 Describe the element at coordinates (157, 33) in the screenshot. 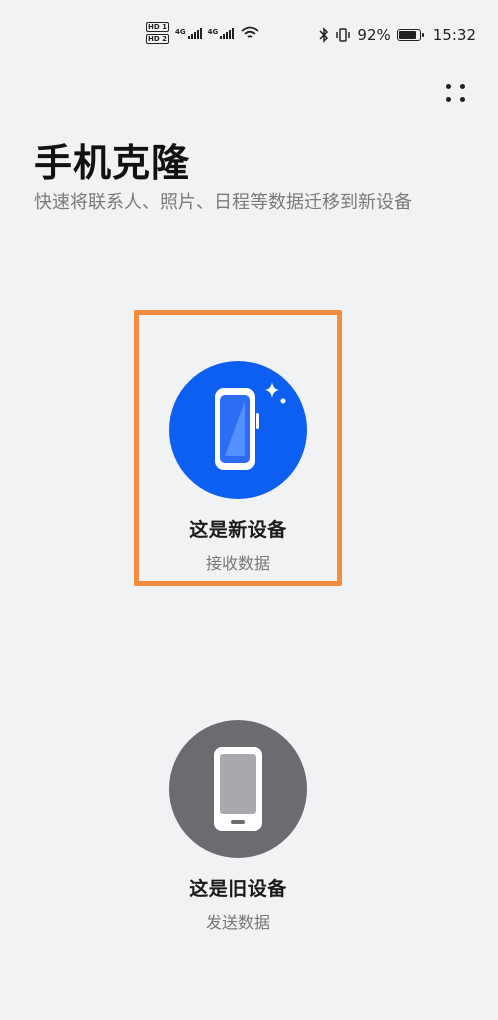

I see `hd-icon: HD 1 HD 2` at that location.